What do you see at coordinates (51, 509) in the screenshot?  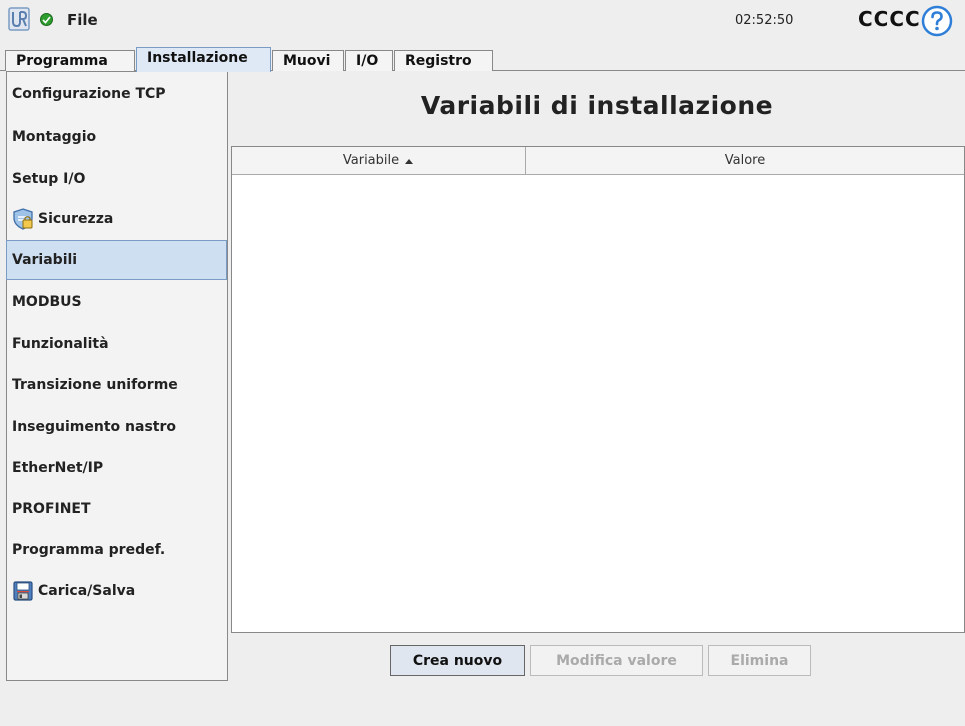 I see `sidebar-item-label: PROFINET` at bounding box center [51, 509].